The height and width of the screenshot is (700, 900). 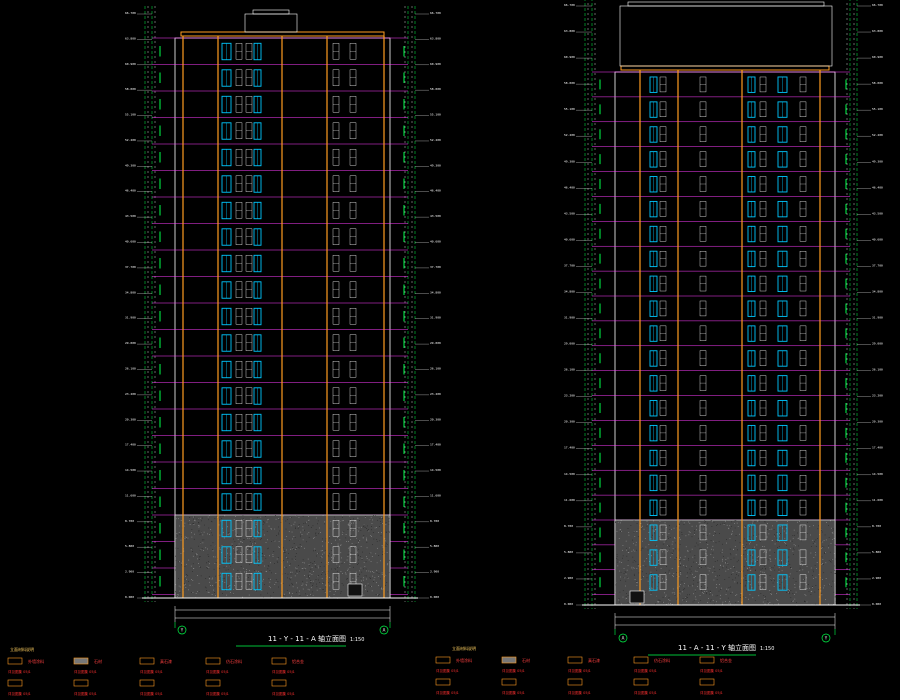 I want to click on level-mark: 29.000, so click(x=435, y=343).